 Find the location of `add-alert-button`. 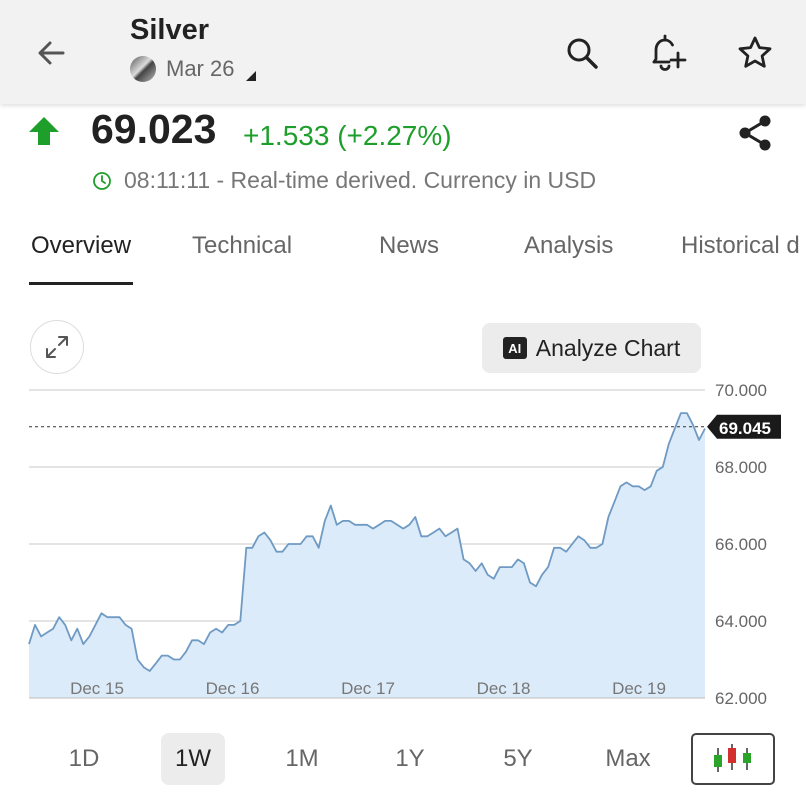

add-alert-button is located at coordinates (667, 53).